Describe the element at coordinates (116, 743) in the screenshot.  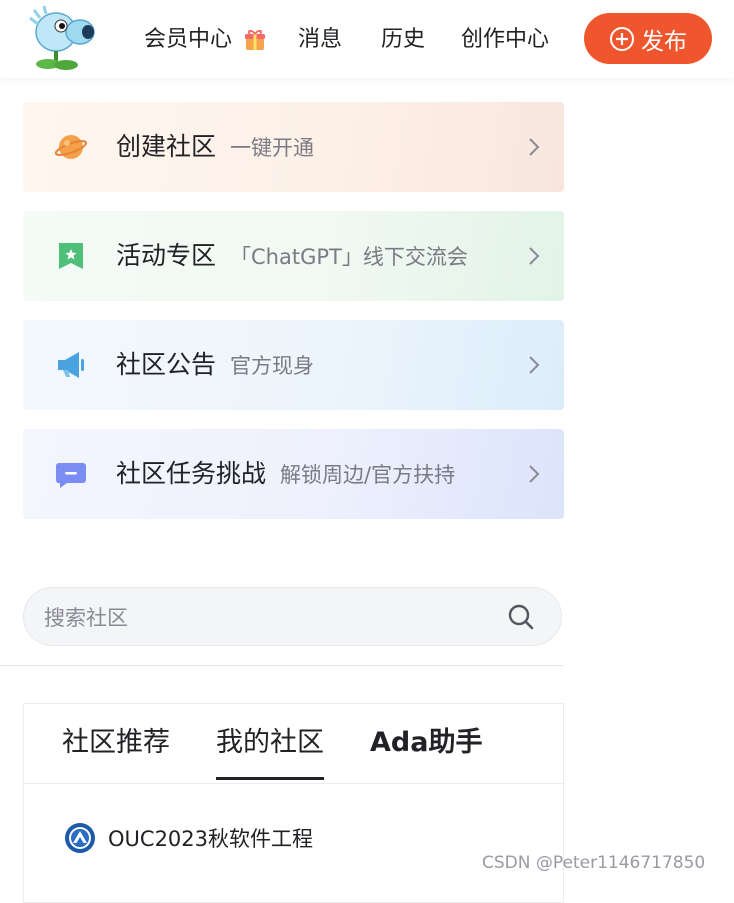
I see `tab-recommended: 社区推荐` at that location.